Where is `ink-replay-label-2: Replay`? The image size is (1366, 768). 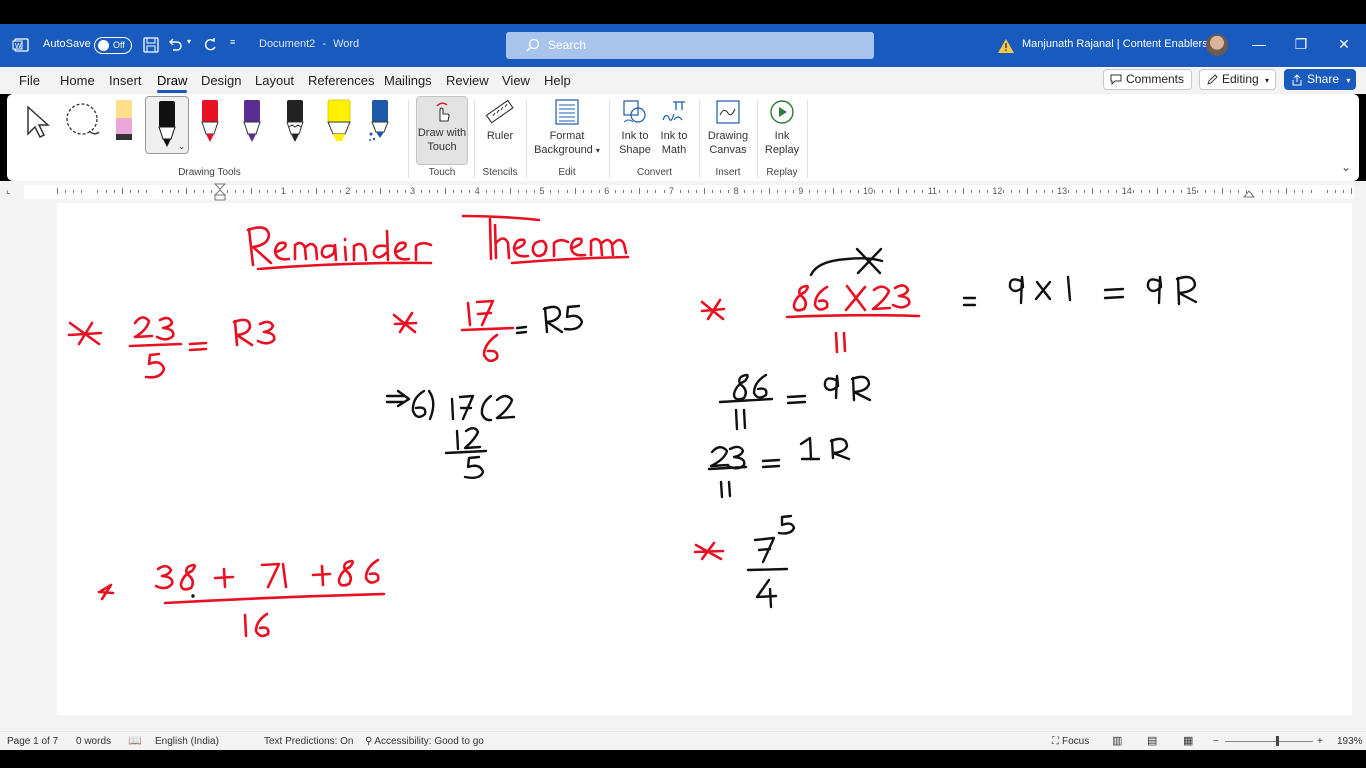
ink-replay-label-2: Replay is located at coordinates (782, 150).